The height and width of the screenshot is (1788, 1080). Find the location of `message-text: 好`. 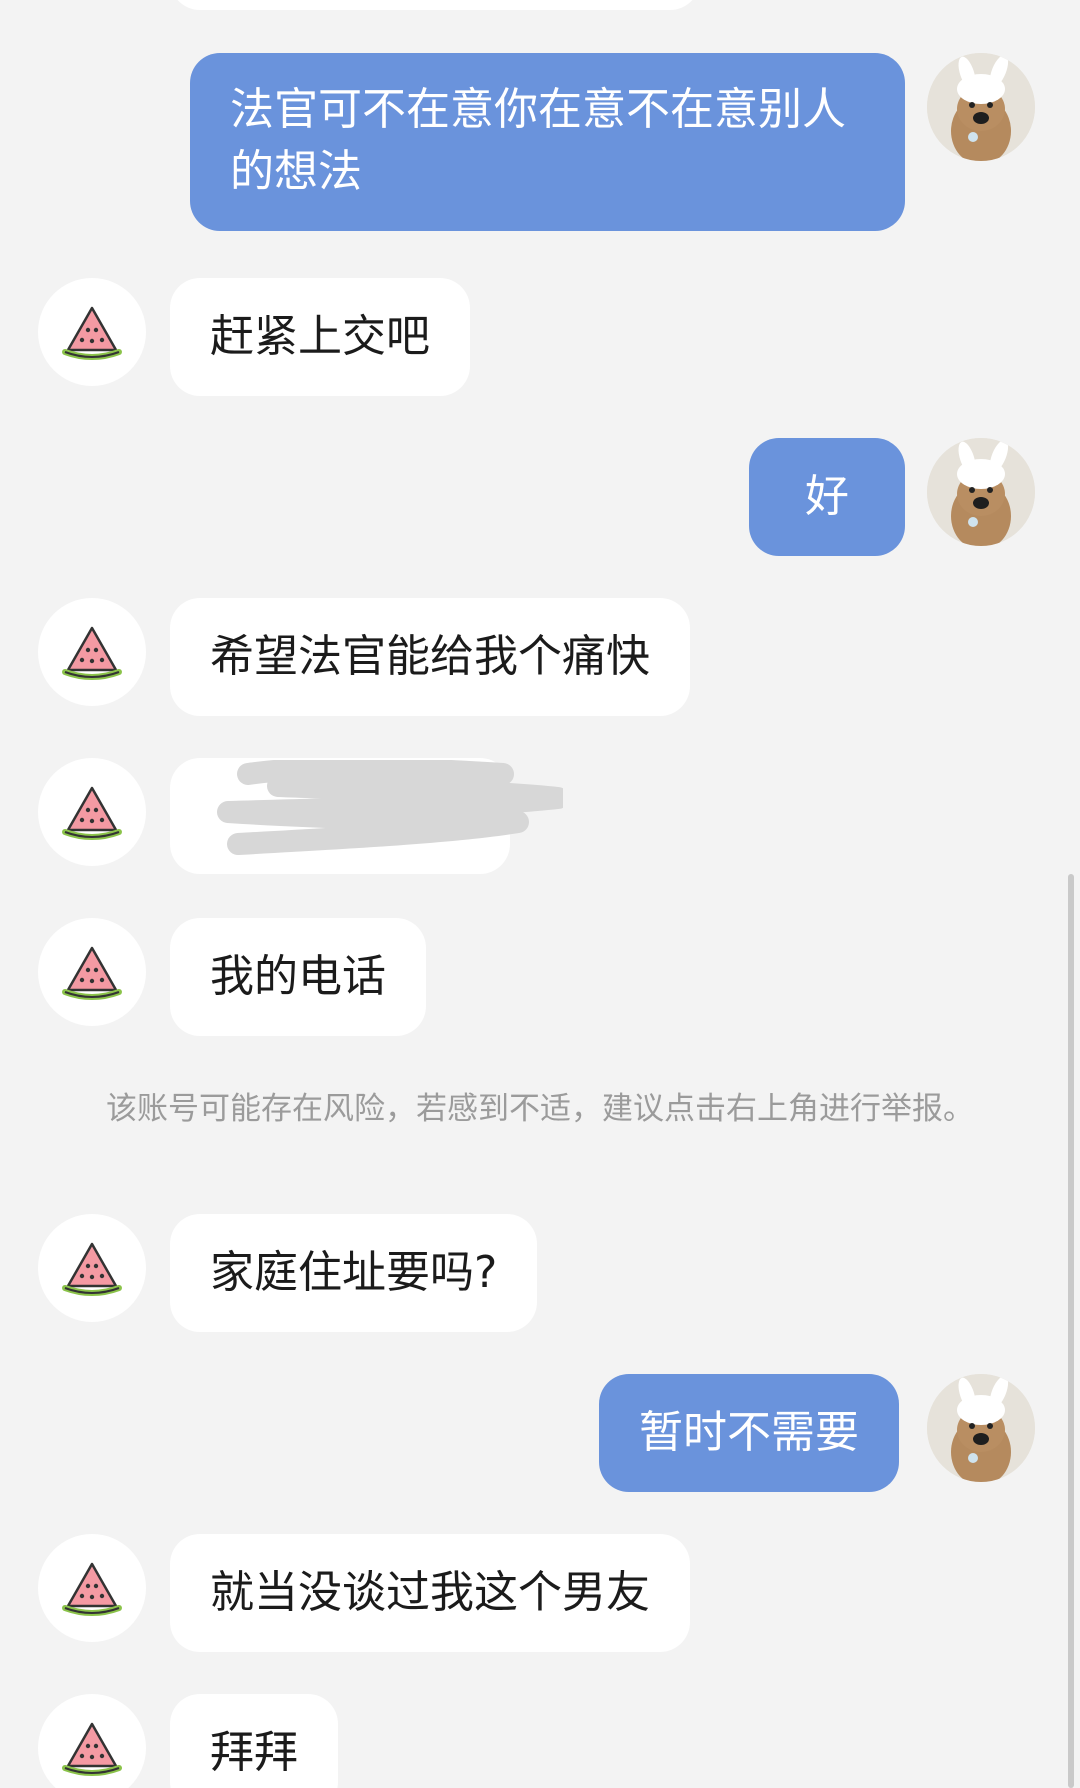

message-text: 好 is located at coordinates (827, 496).